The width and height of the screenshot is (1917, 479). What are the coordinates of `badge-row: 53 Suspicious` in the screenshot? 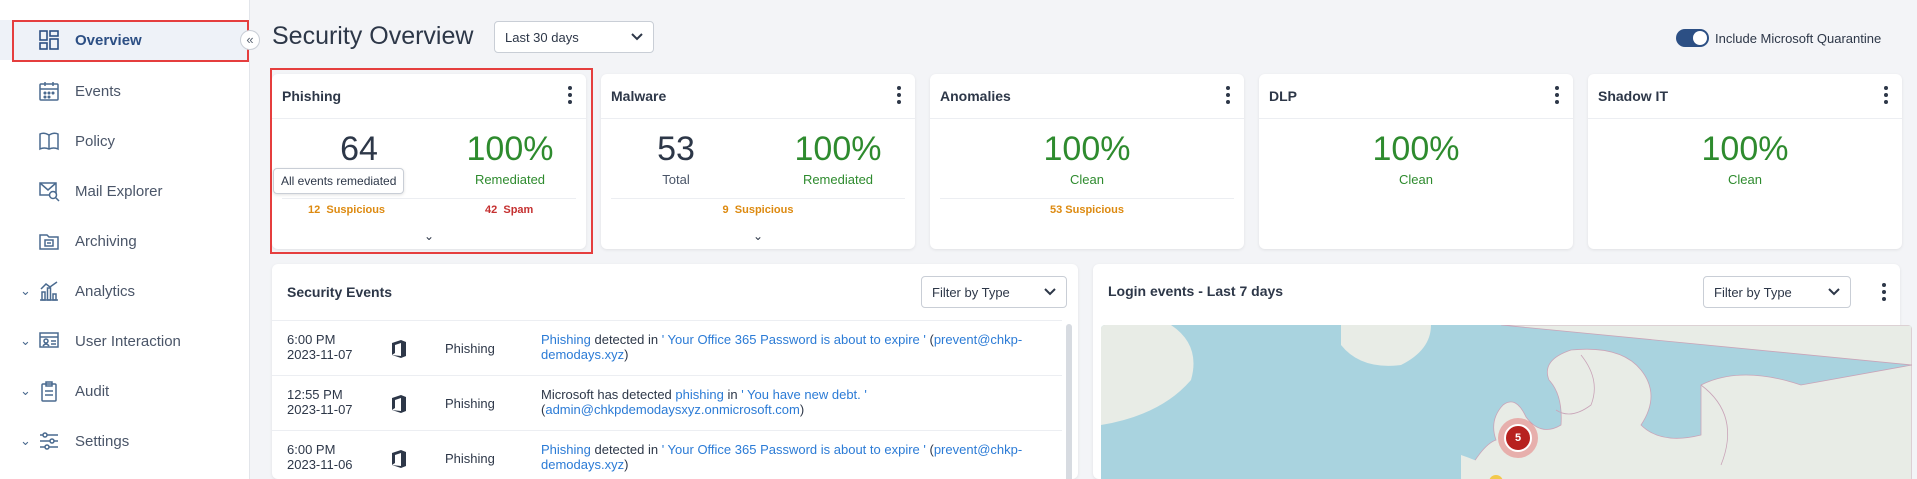 It's located at (1087, 210).